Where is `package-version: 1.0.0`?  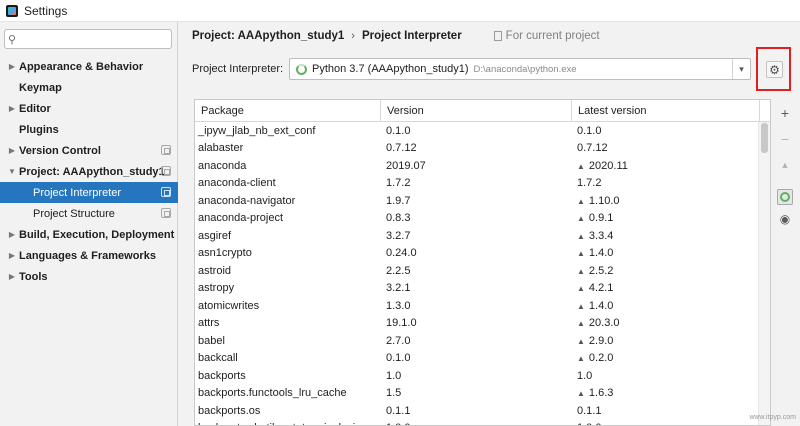
package-version: 1.0.0 is located at coordinates (476, 423).